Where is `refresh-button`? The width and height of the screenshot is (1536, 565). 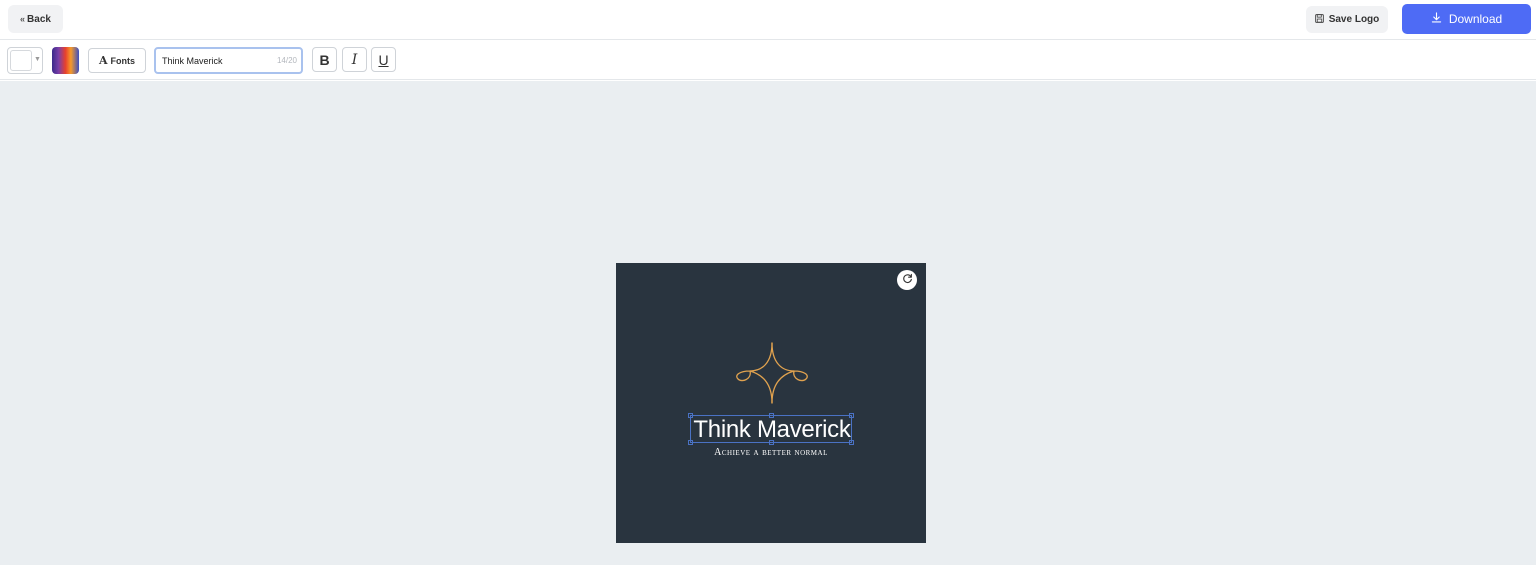
refresh-button is located at coordinates (907, 280).